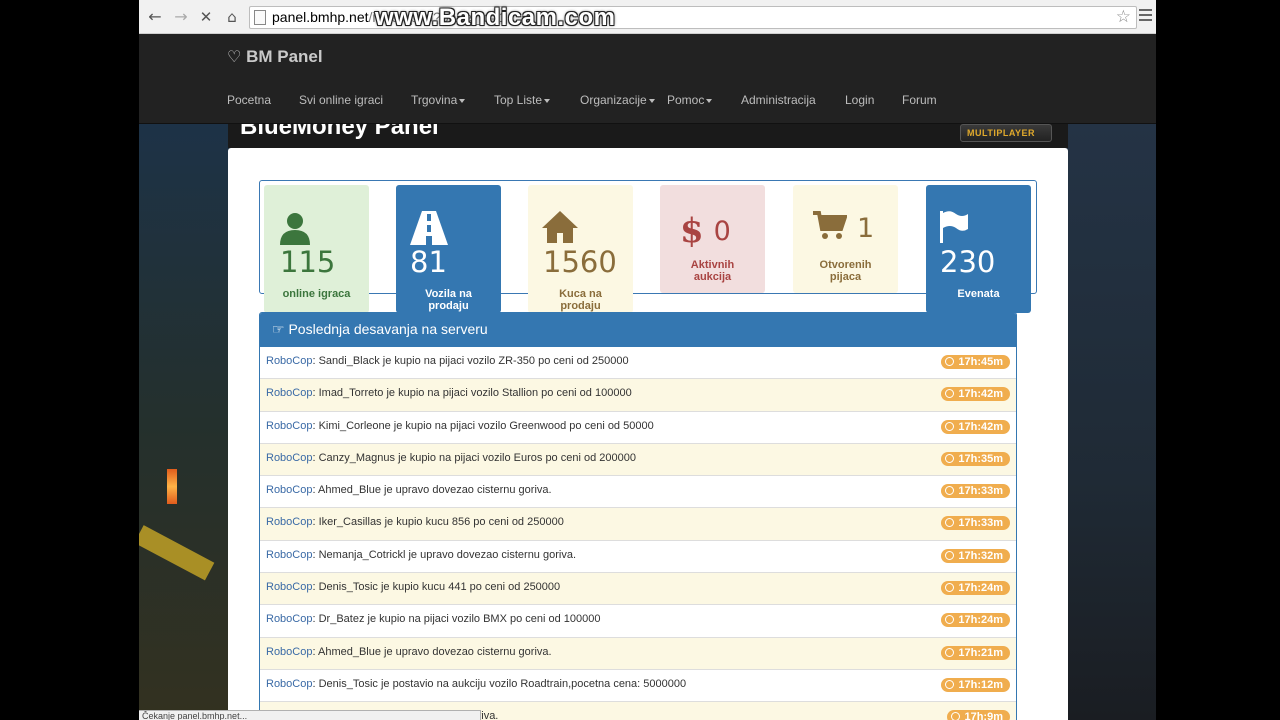 Image resolution: width=1280 pixels, height=720 pixels. Describe the element at coordinates (580, 262) in the screenshot. I see `stat-value: 1560` at that location.